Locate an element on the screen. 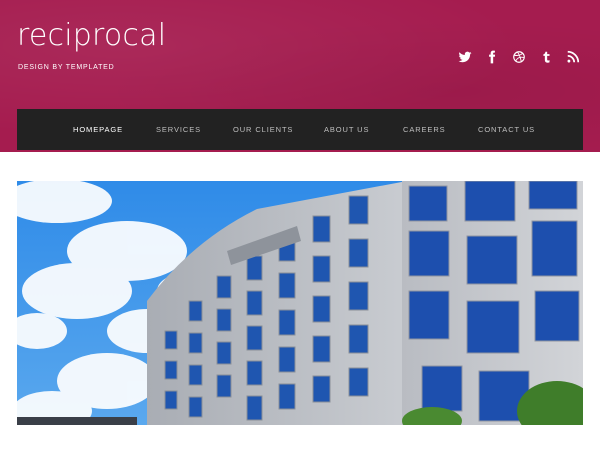  twitter-icon is located at coordinates (465, 57).